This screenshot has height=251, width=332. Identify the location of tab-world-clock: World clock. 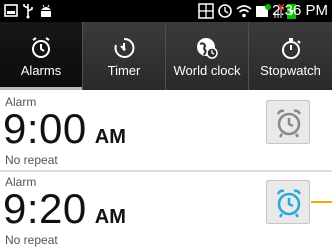
(207, 56).